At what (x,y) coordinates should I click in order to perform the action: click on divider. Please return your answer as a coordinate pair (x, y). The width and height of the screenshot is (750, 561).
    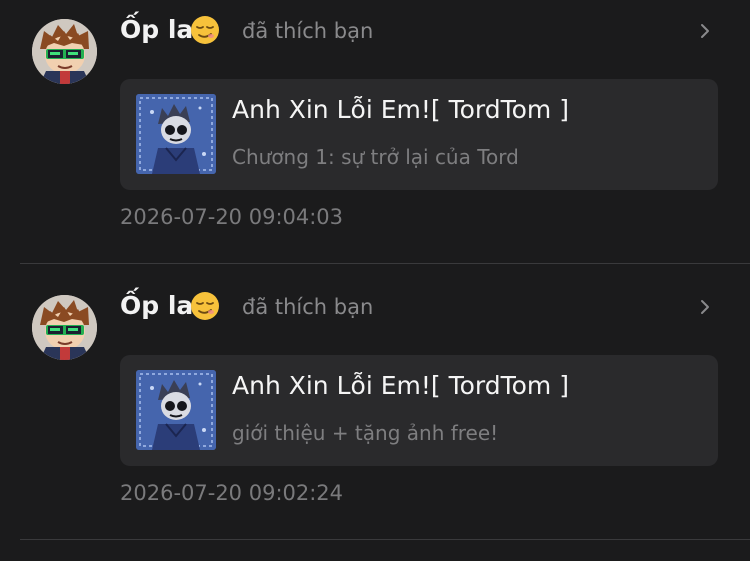
    Looking at the image, I should click on (385, 539).